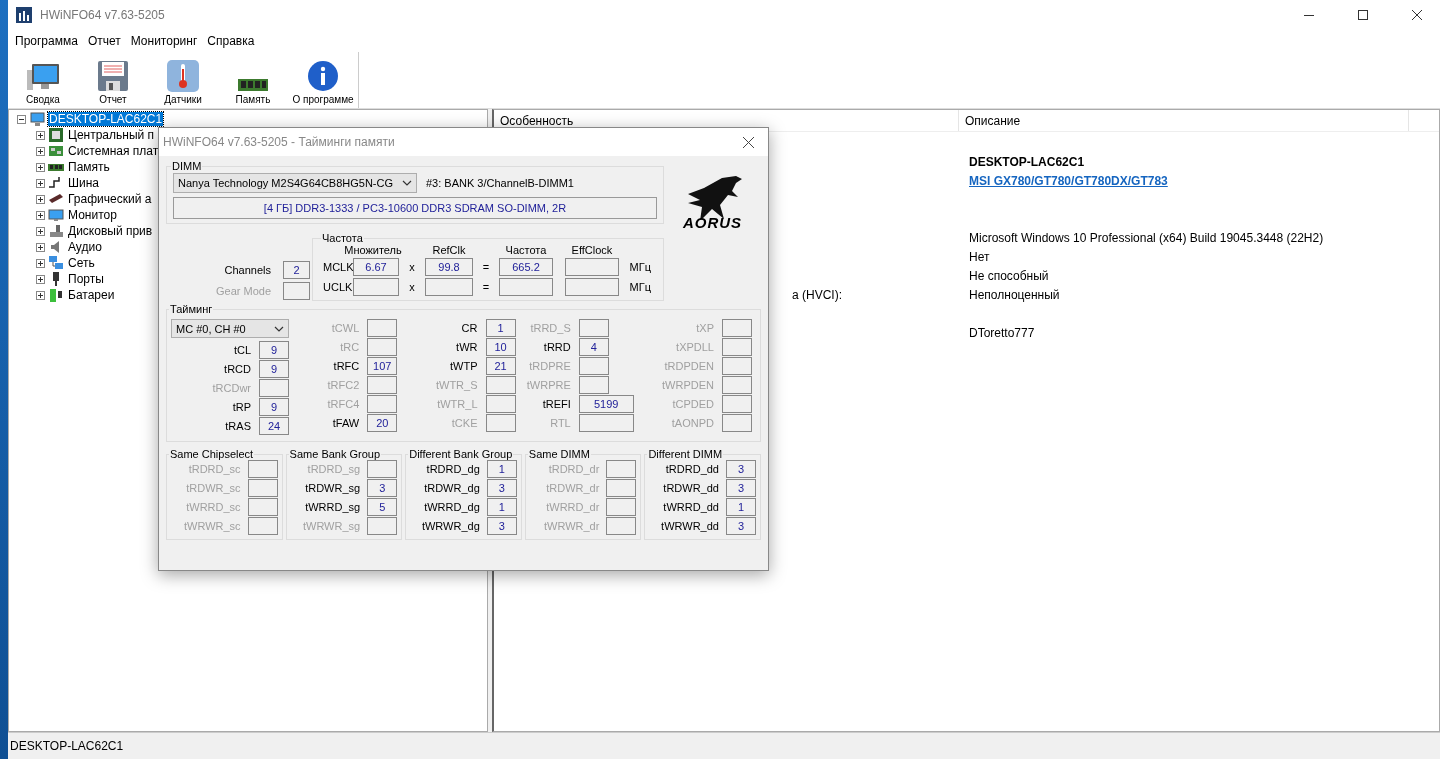  Describe the element at coordinates (106, 119) in the screenshot. I see `tree-item: DESKTOP-LAC62C1` at that location.